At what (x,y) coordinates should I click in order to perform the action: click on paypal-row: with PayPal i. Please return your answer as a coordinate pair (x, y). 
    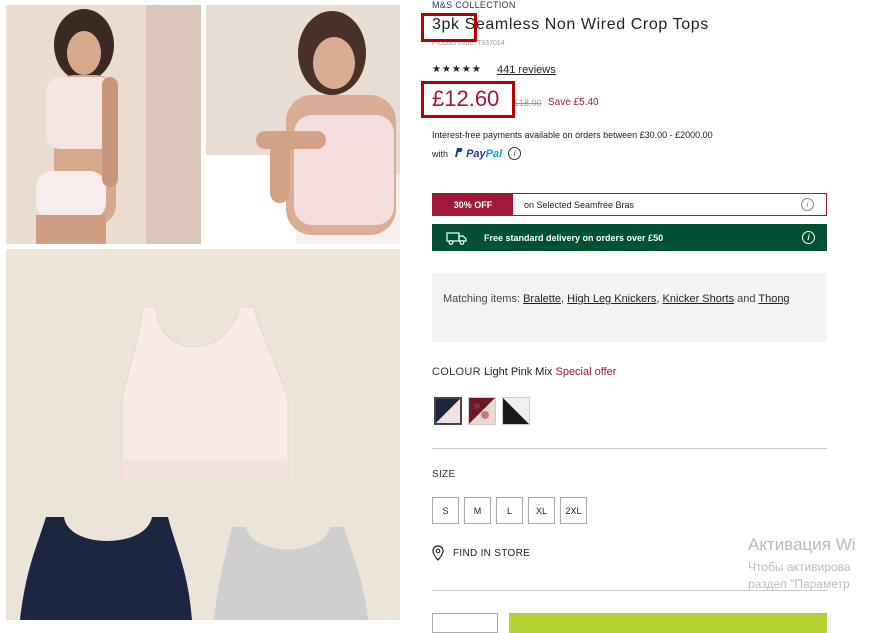
    Looking at the image, I should click on (477, 153).